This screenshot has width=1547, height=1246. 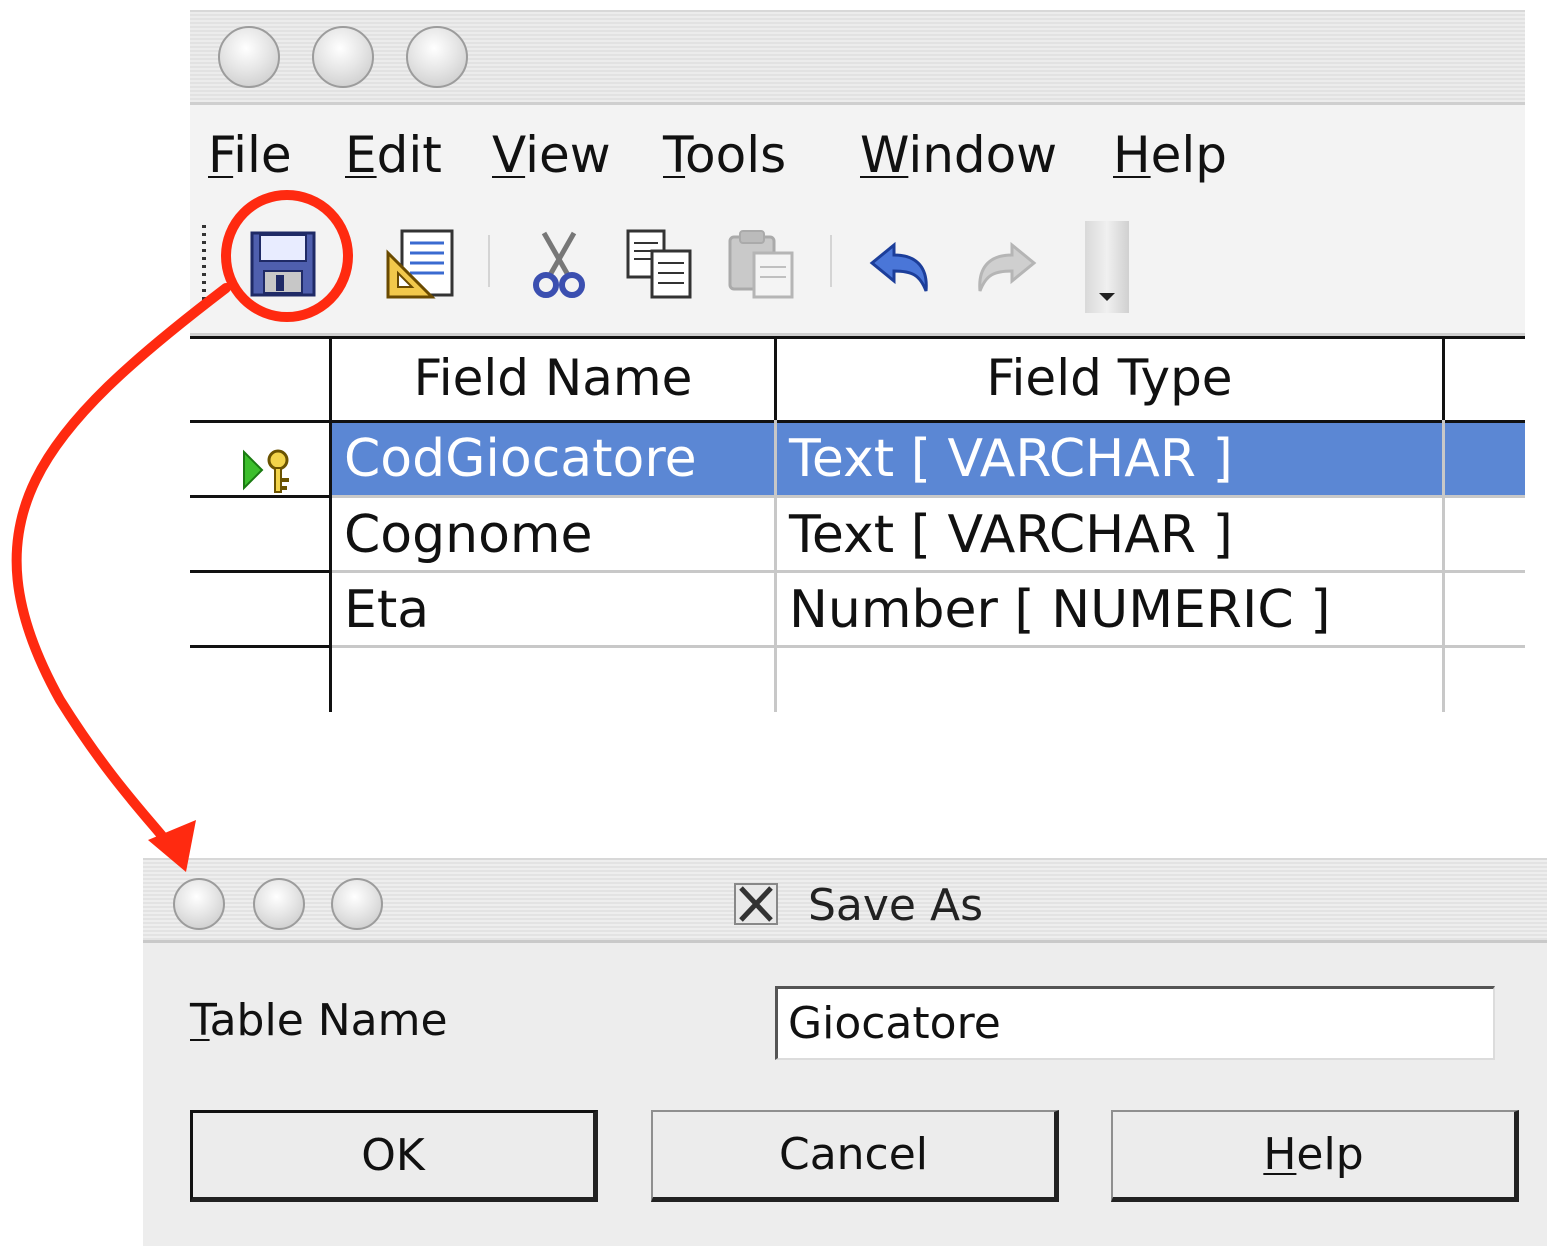 I want to click on cell-field-type: Number [ NUMERIC ], so click(x=1054, y=610).